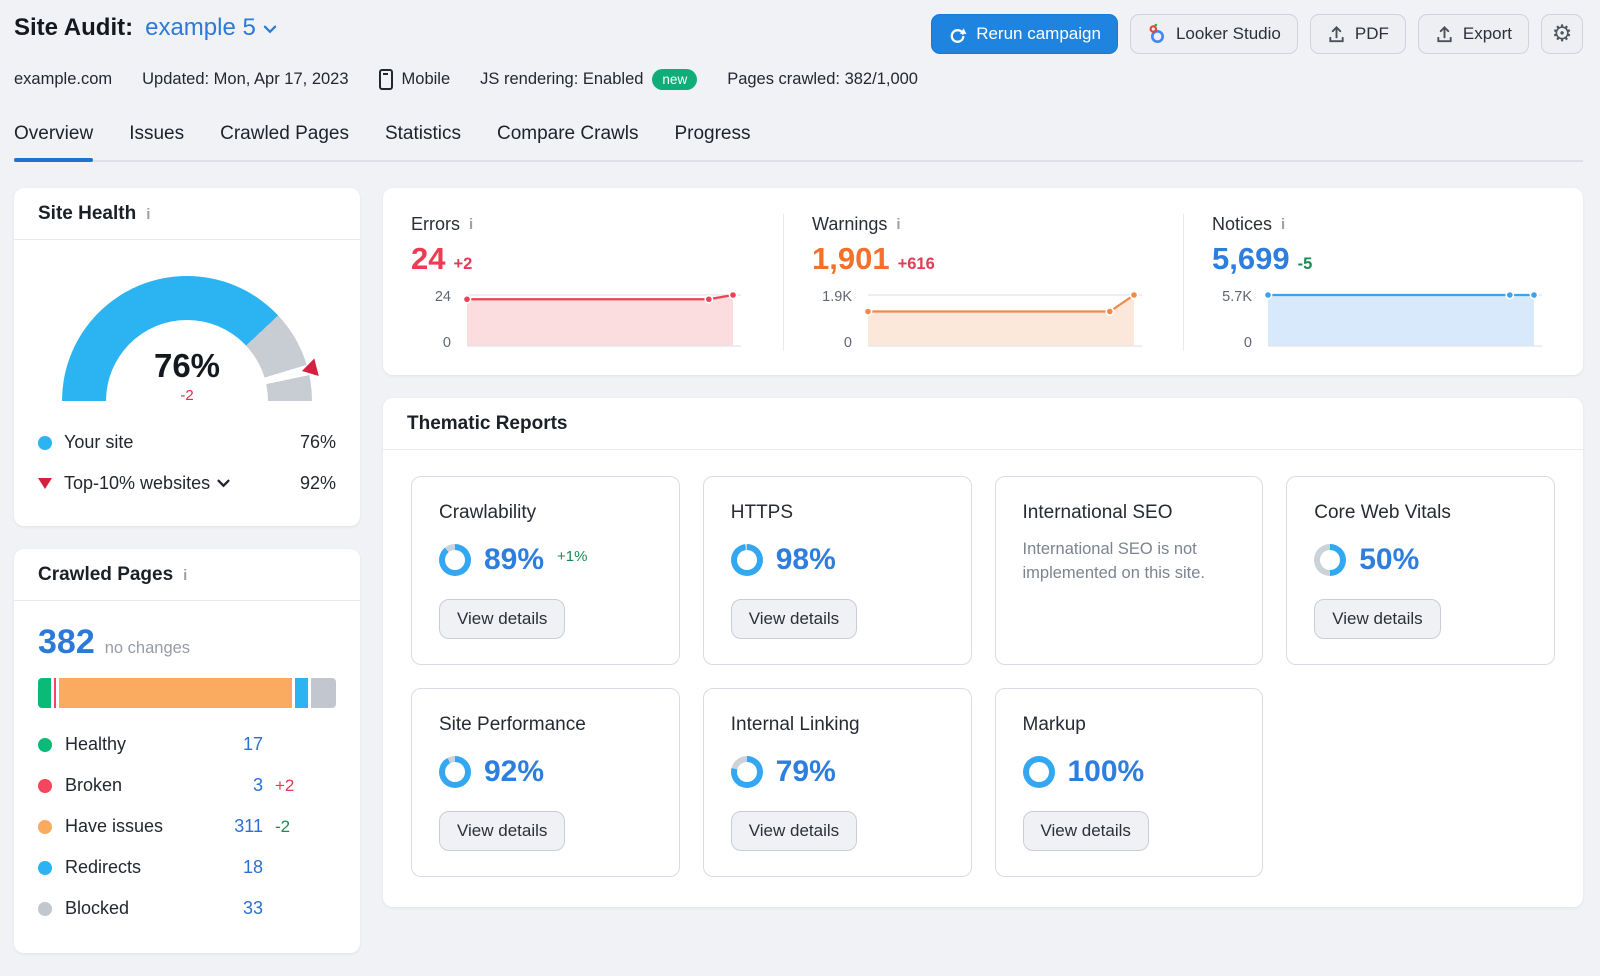 The height and width of the screenshot is (976, 1600). I want to click on project-selector: example 5, so click(211, 28).